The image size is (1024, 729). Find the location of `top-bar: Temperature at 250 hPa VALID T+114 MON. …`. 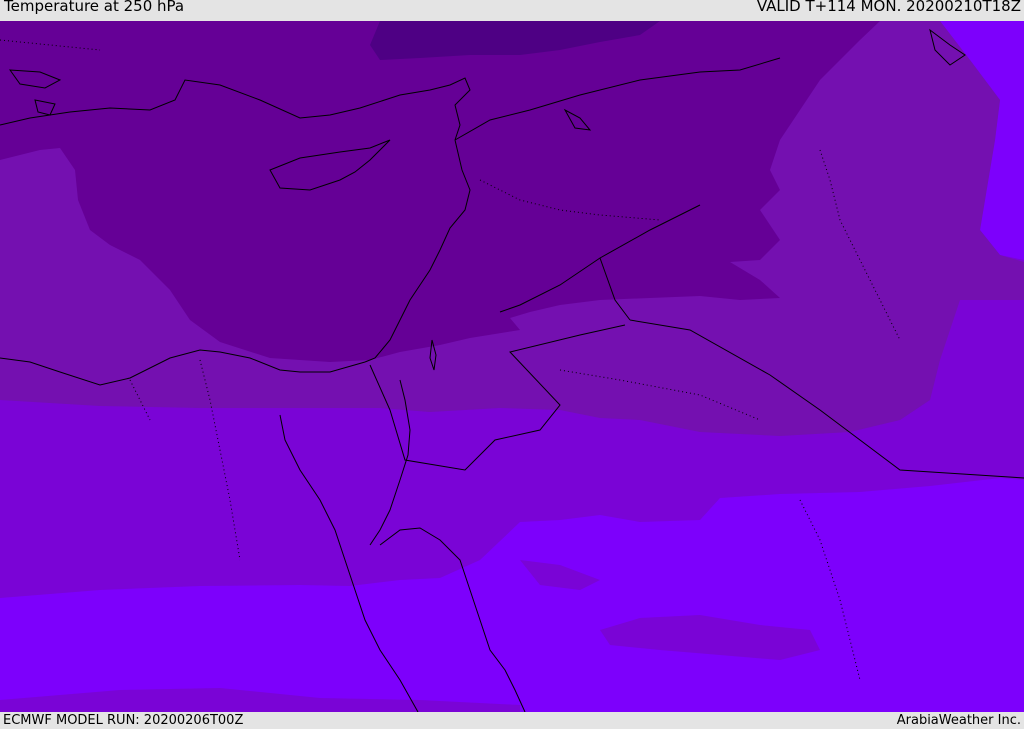

top-bar: Temperature at 250 hPa VALID T+114 MON. … is located at coordinates (512, 10).